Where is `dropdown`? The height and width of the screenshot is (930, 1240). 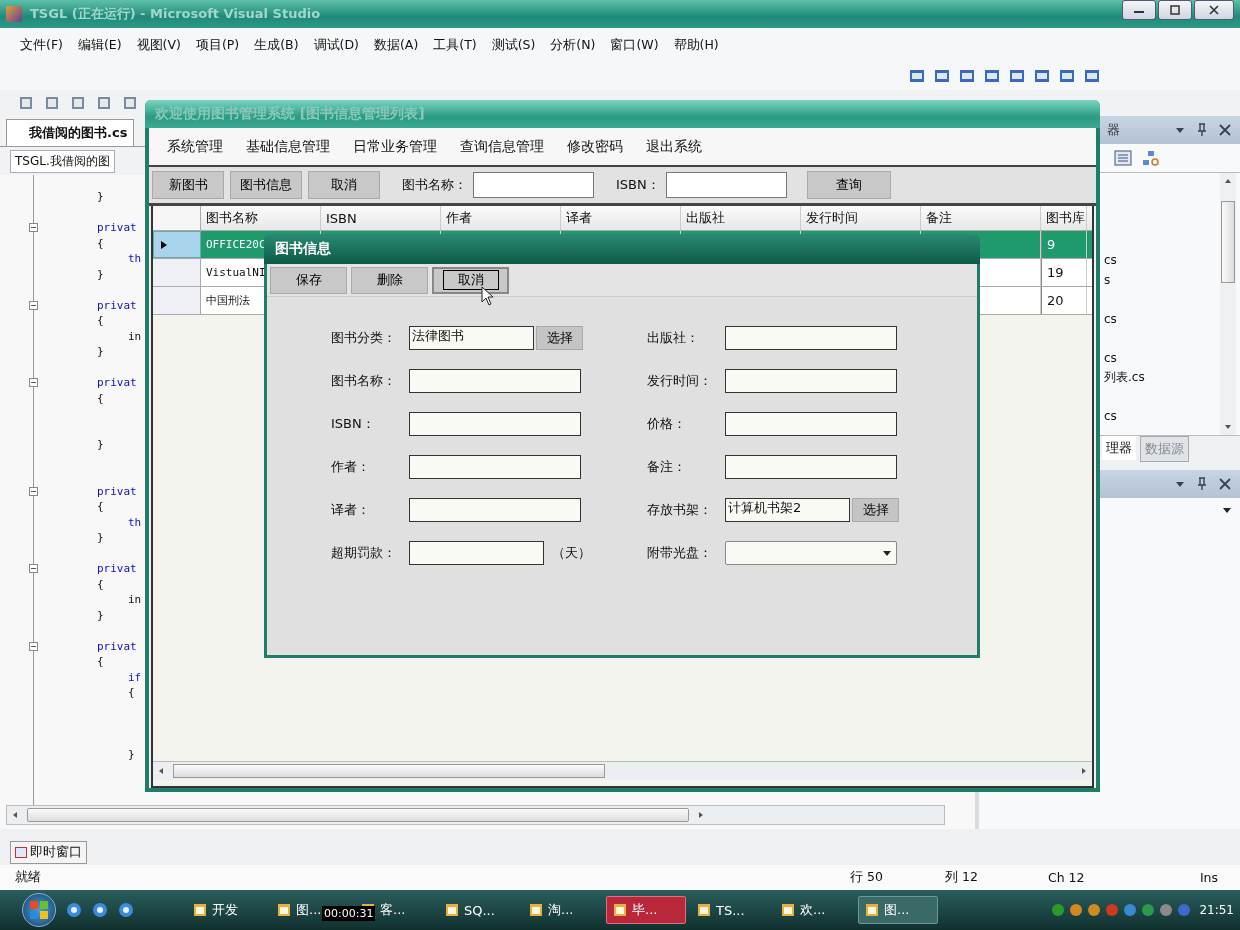
dropdown is located at coordinates (811, 553).